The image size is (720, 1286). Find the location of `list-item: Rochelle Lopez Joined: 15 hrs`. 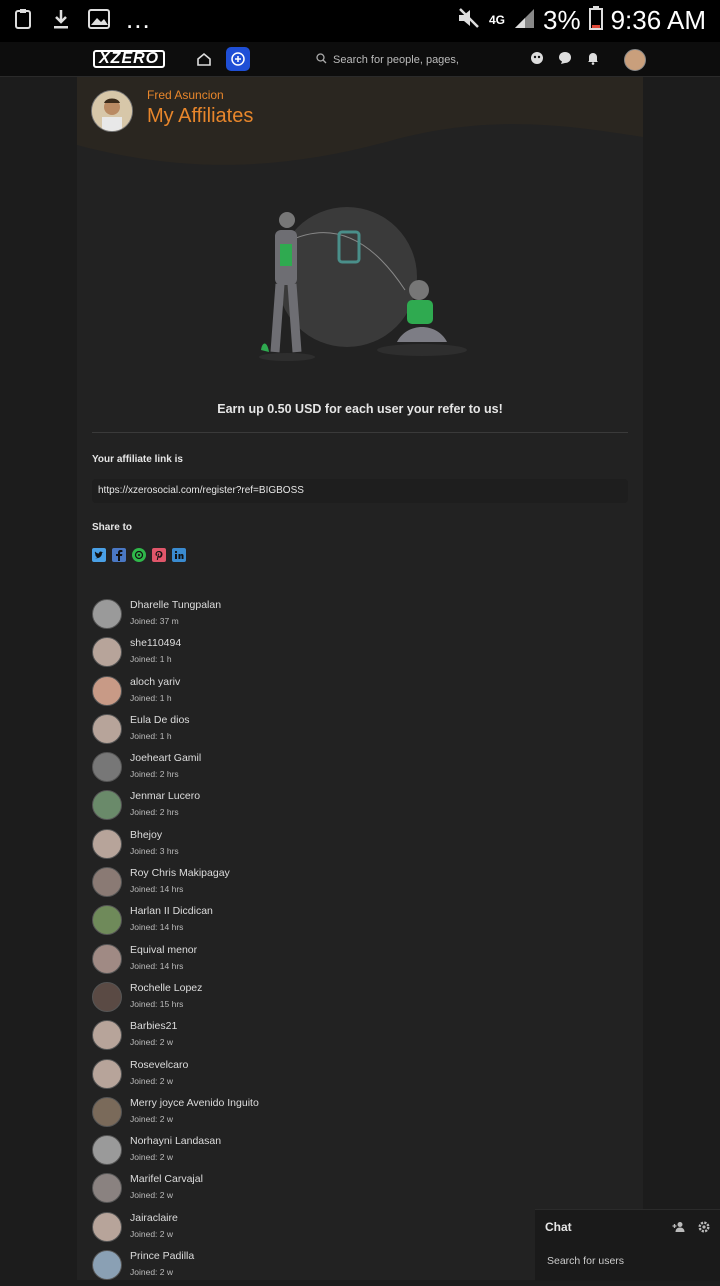

list-item: Rochelle Lopez Joined: 15 hrs is located at coordinates (360, 999).